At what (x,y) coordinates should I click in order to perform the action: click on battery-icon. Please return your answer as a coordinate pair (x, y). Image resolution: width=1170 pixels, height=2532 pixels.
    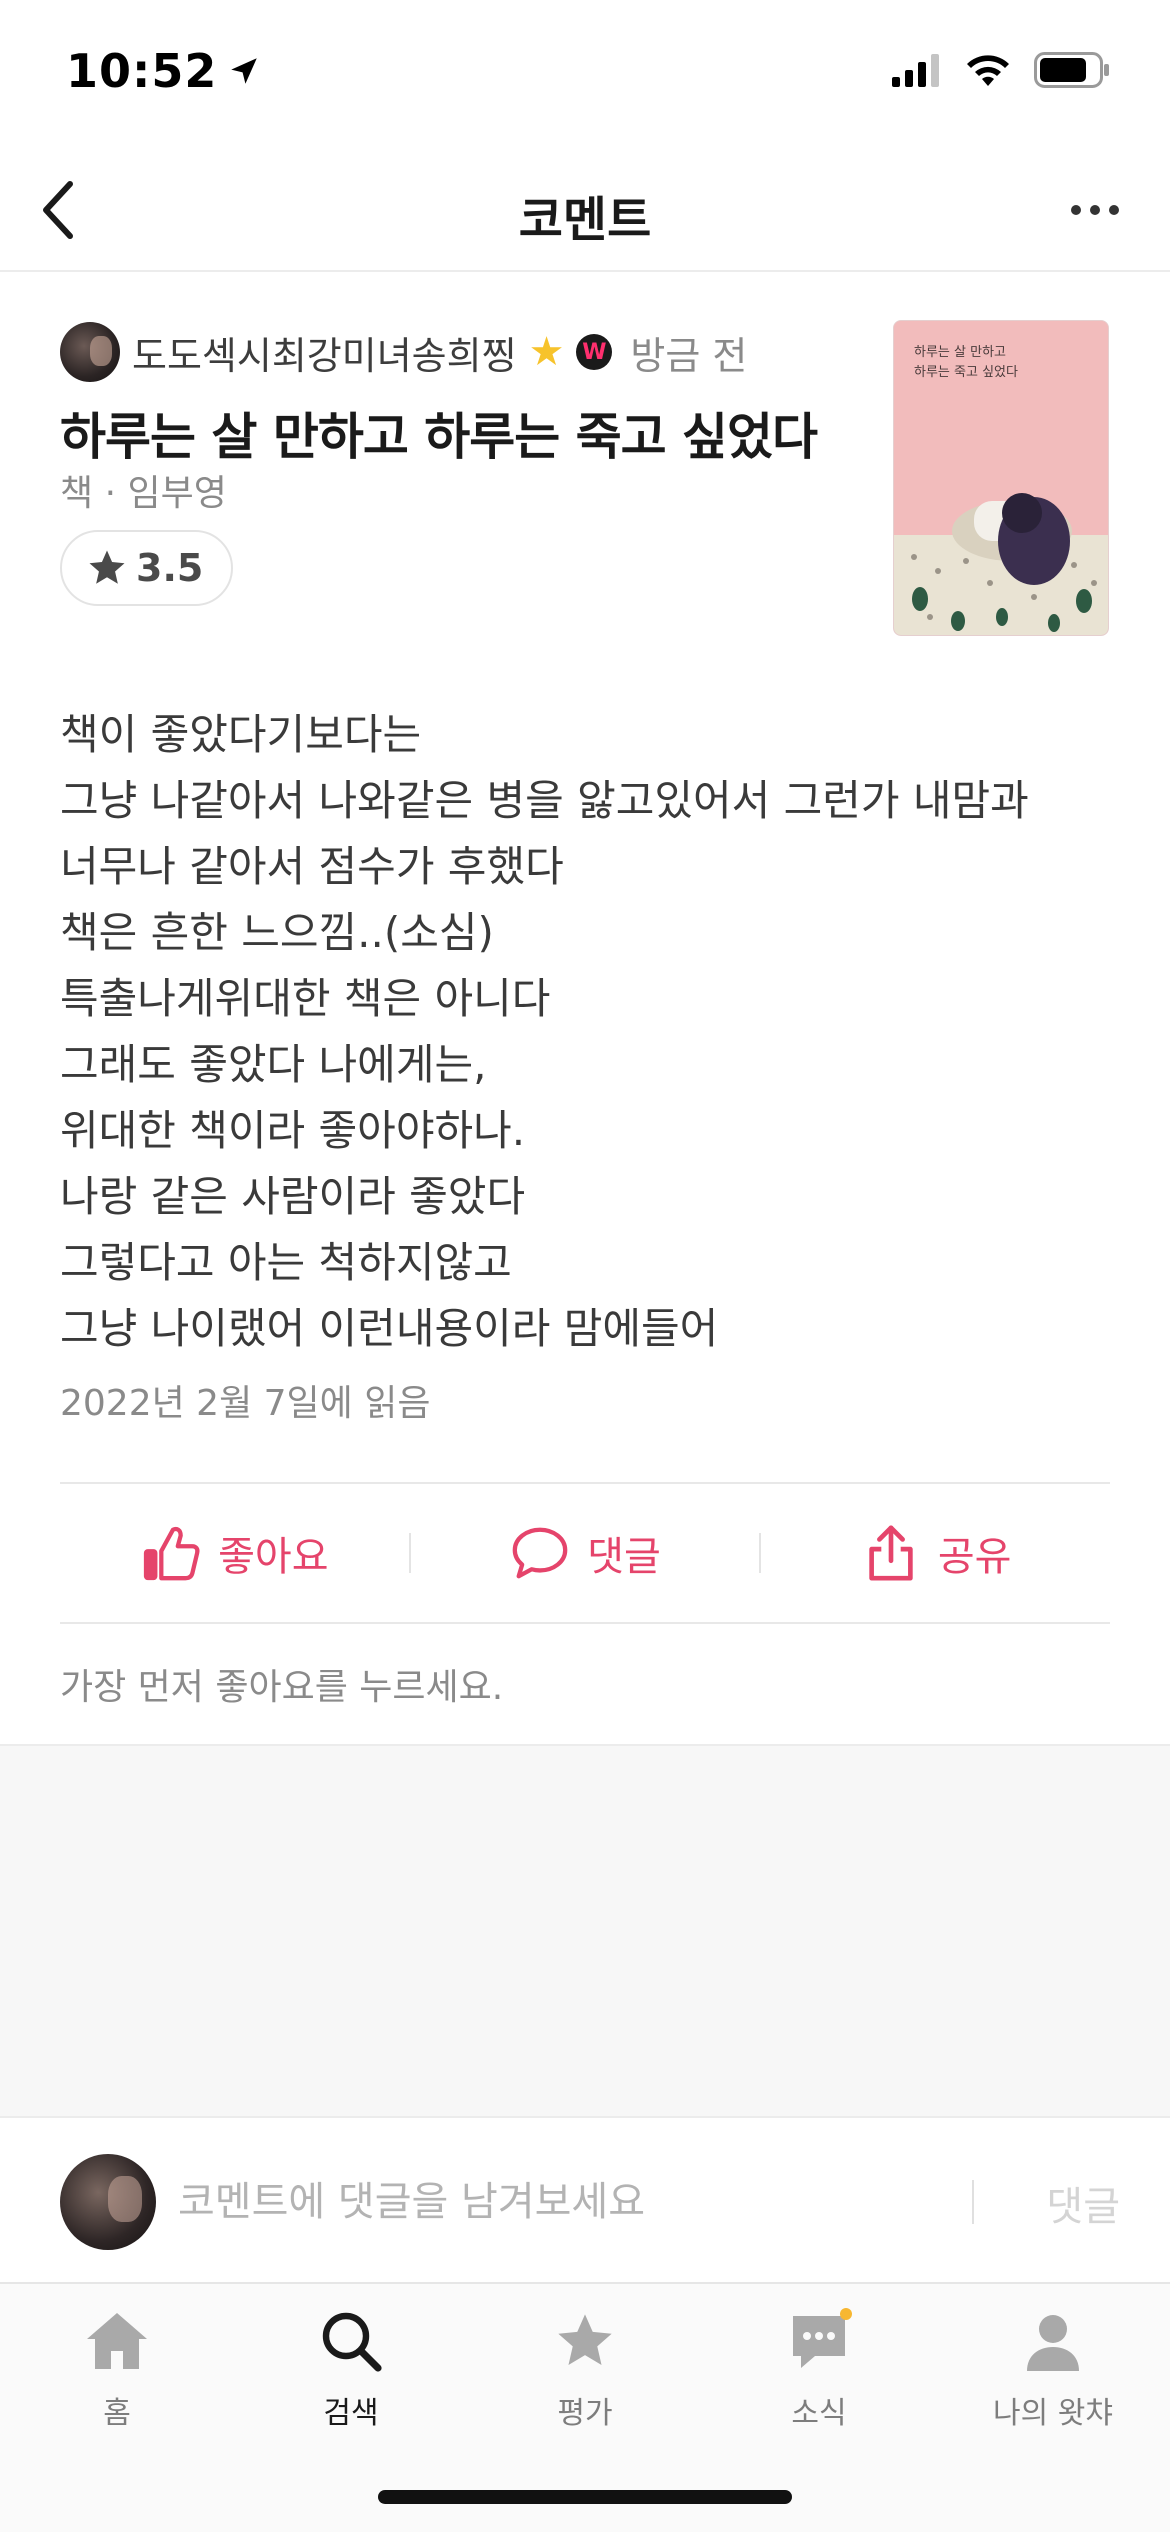
    Looking at the image, I should click on (1071, 70).